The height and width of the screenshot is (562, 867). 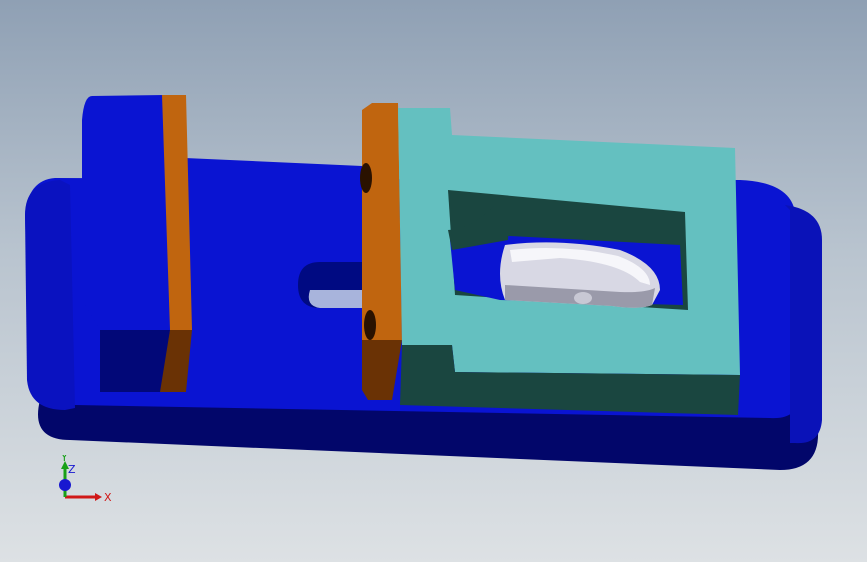 I want to click on coordinate-triad: X Y Z, so click(x=85, y=479).